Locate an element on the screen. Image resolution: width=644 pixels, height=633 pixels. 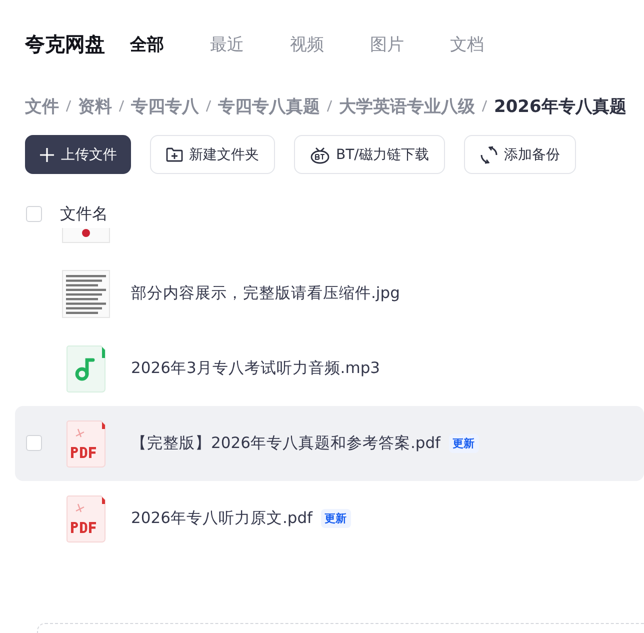
bt-icon is located at coordinates (320, 155).